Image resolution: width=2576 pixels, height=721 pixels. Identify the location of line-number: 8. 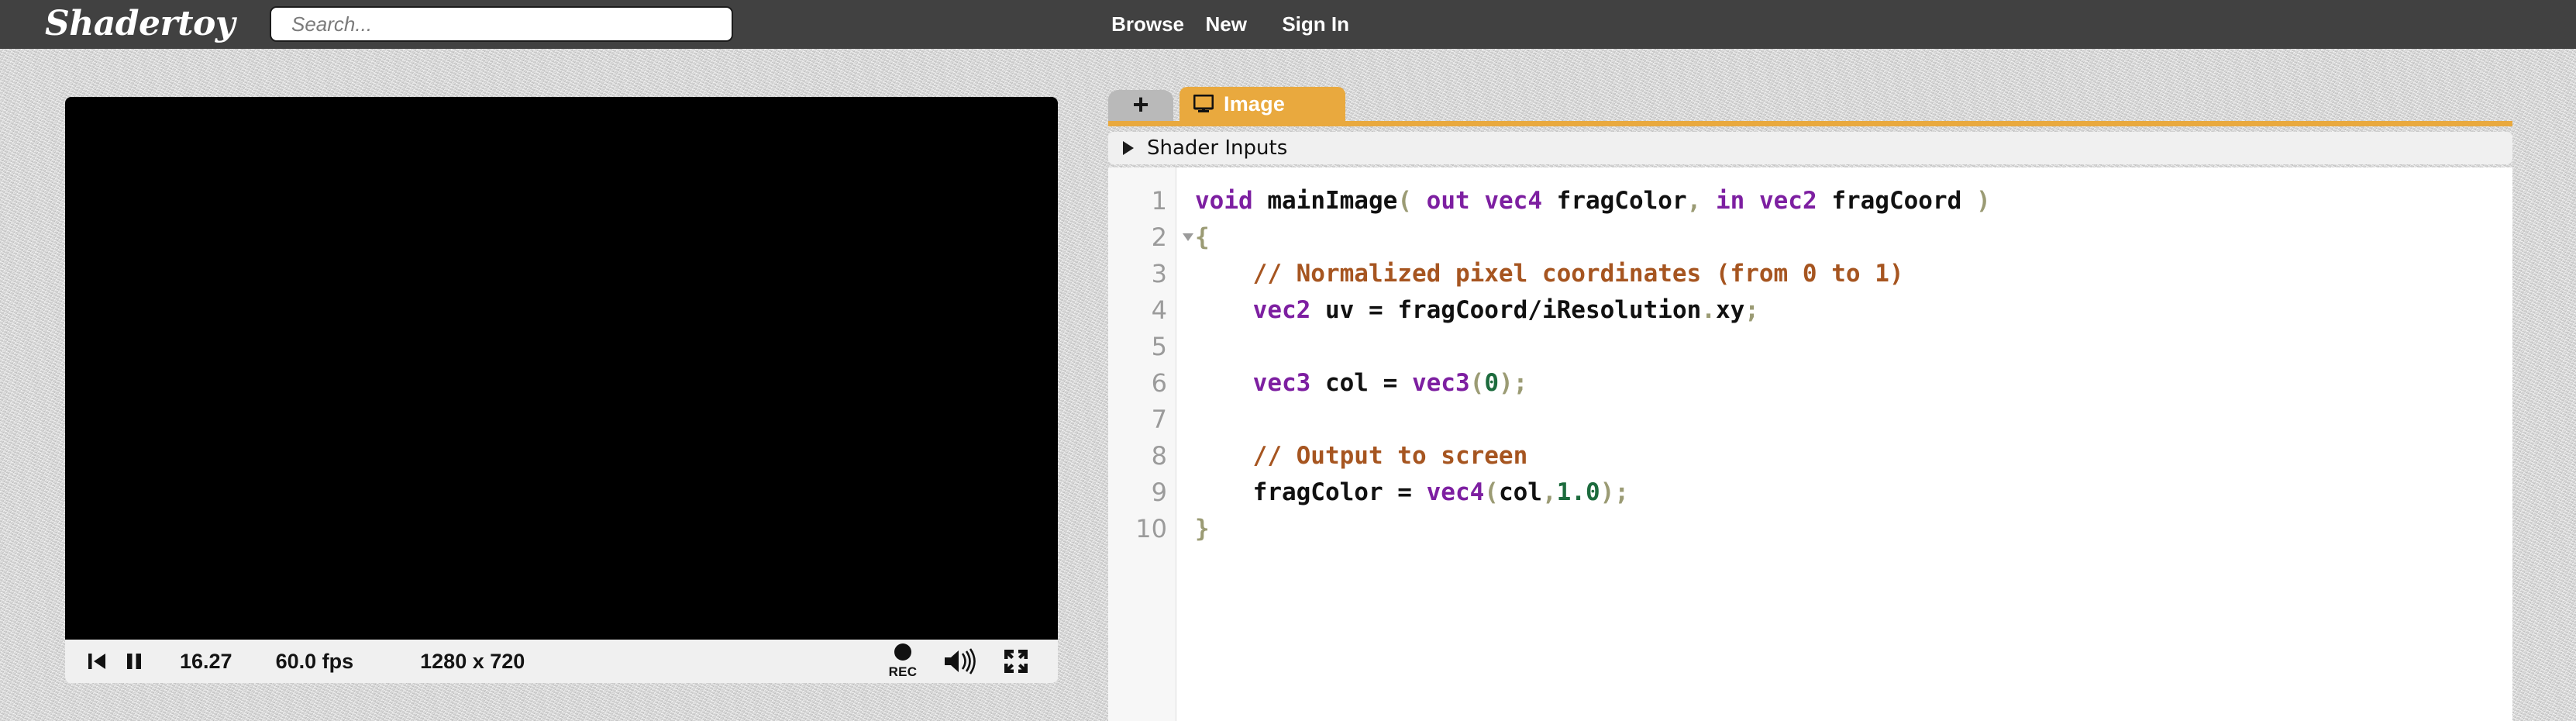
(1159, 456).